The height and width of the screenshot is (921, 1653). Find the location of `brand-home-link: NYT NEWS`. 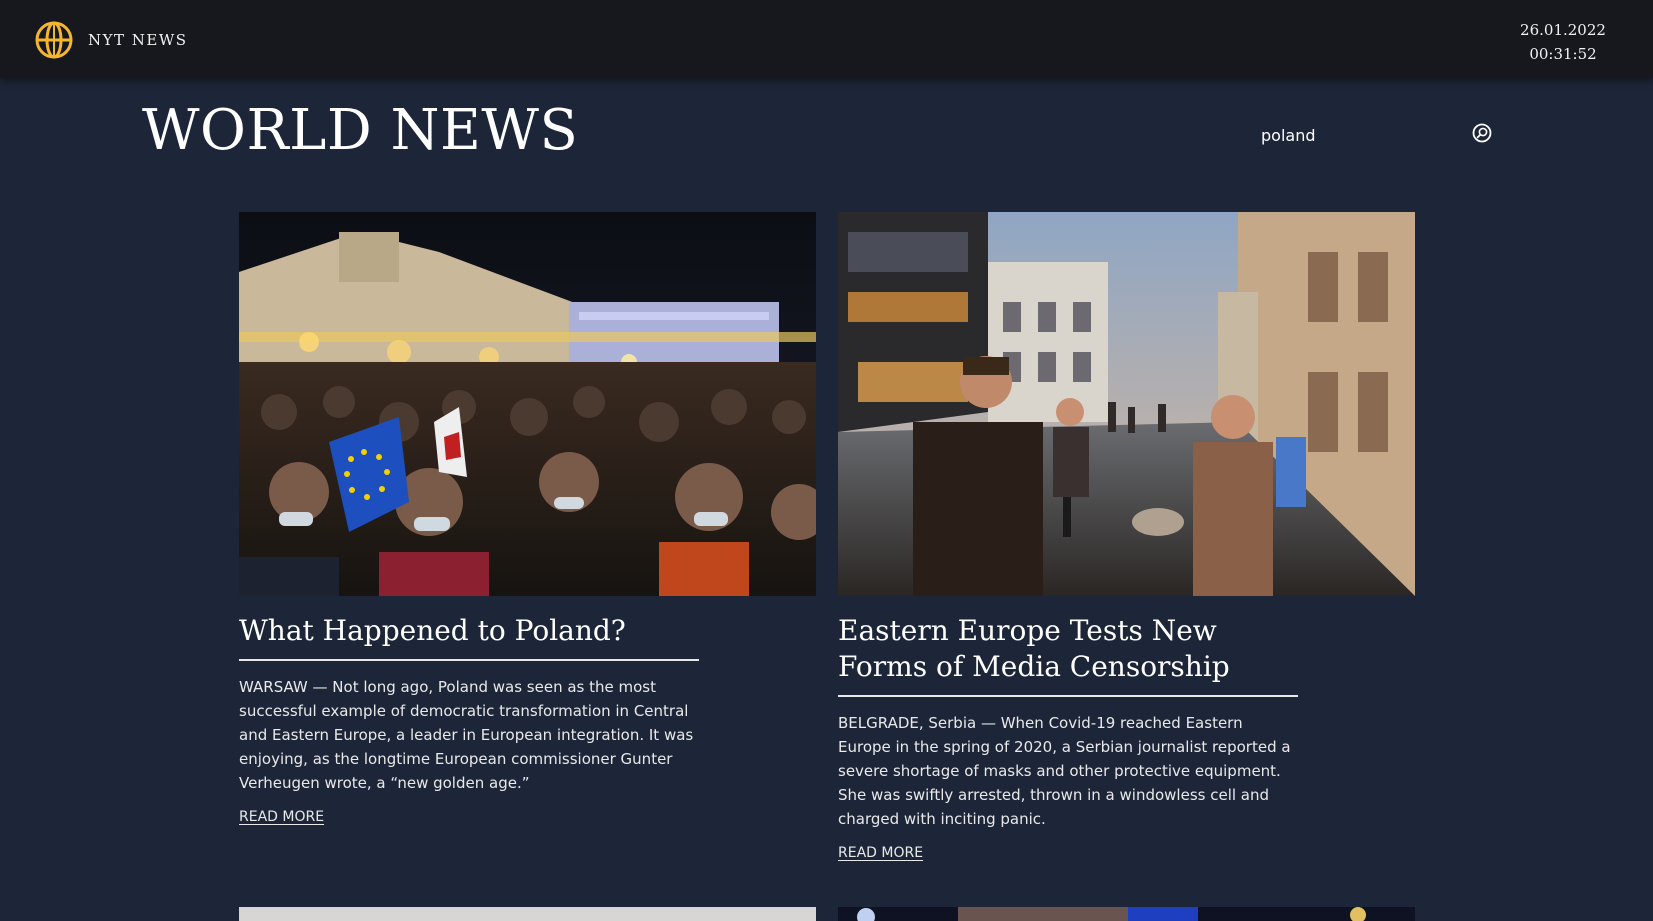

brand-home-link: NYT NEWS is located at coordinates (111, 40).